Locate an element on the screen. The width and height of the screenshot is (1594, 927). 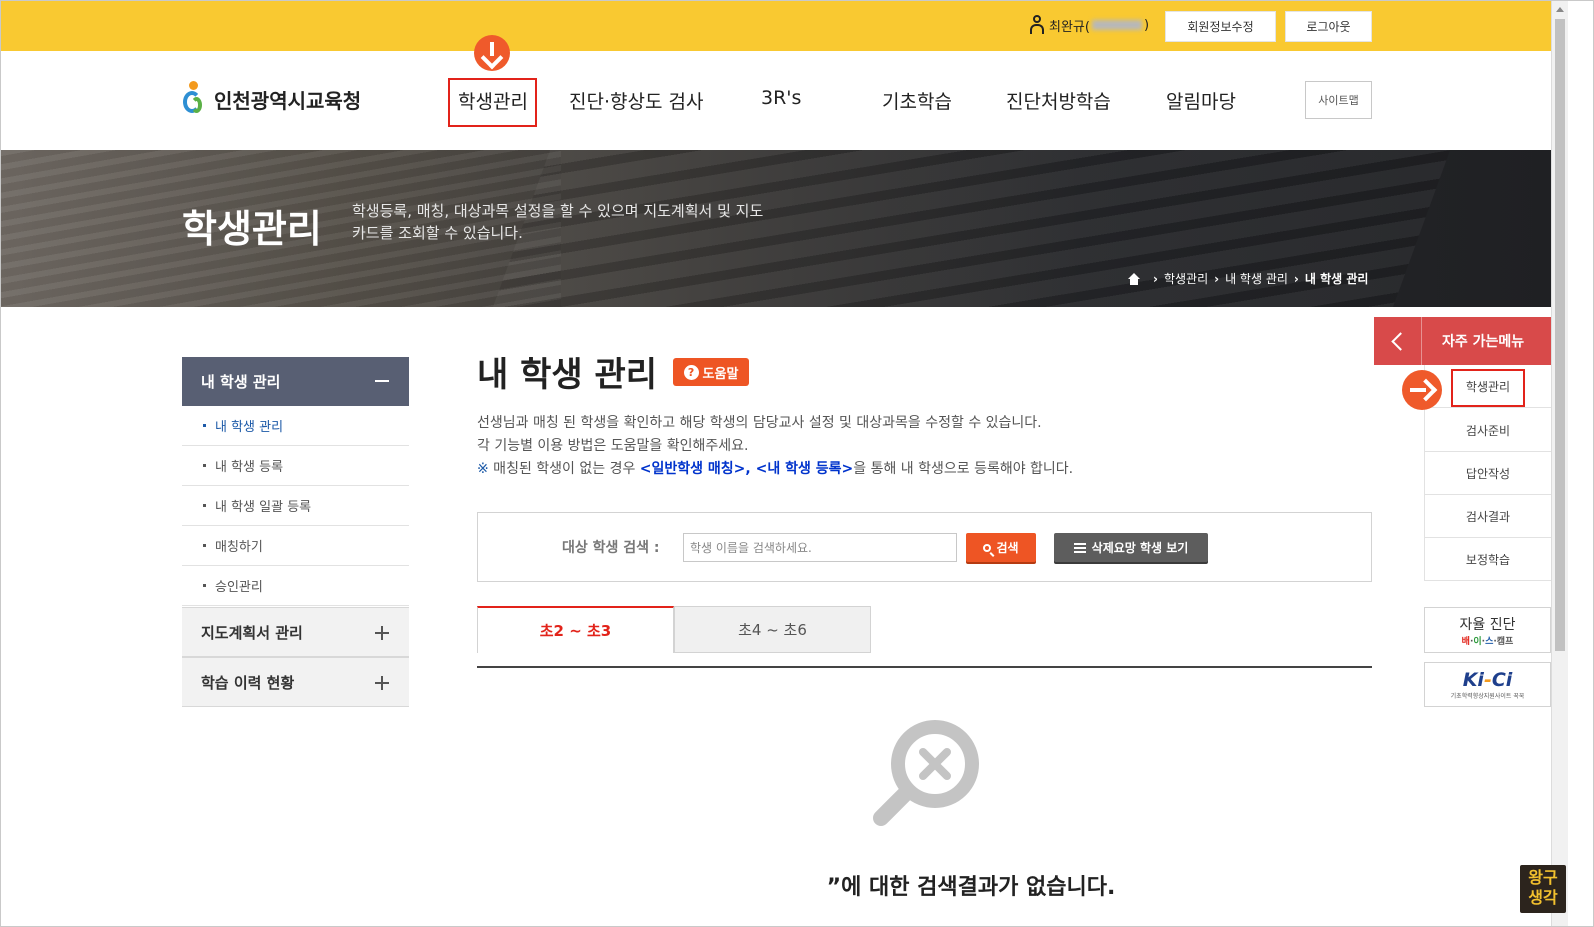
sidebar-group-label: 지도계획서 관리 is located at coordinates (252, 632).